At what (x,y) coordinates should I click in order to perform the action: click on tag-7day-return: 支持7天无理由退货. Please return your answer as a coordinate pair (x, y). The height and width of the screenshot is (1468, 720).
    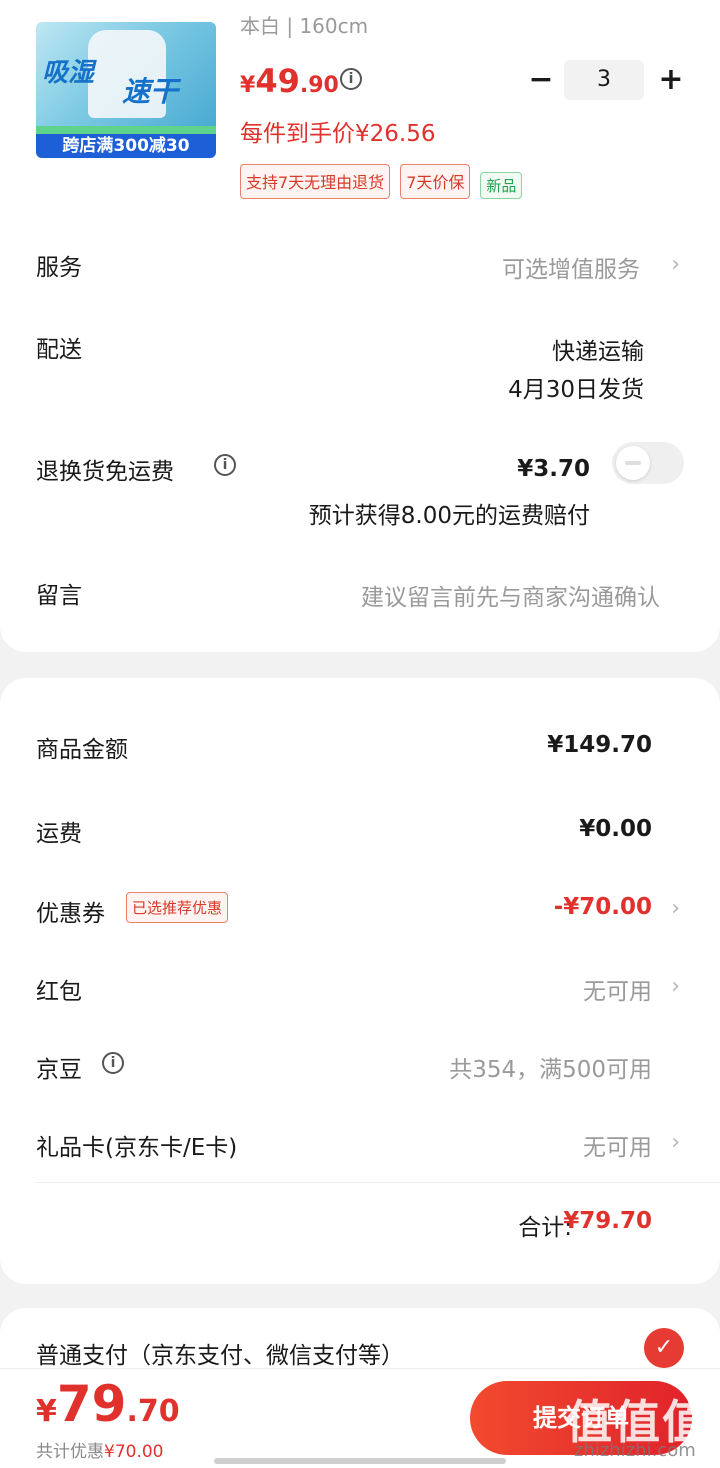
    Looking at the image, I should click on (315, 181).